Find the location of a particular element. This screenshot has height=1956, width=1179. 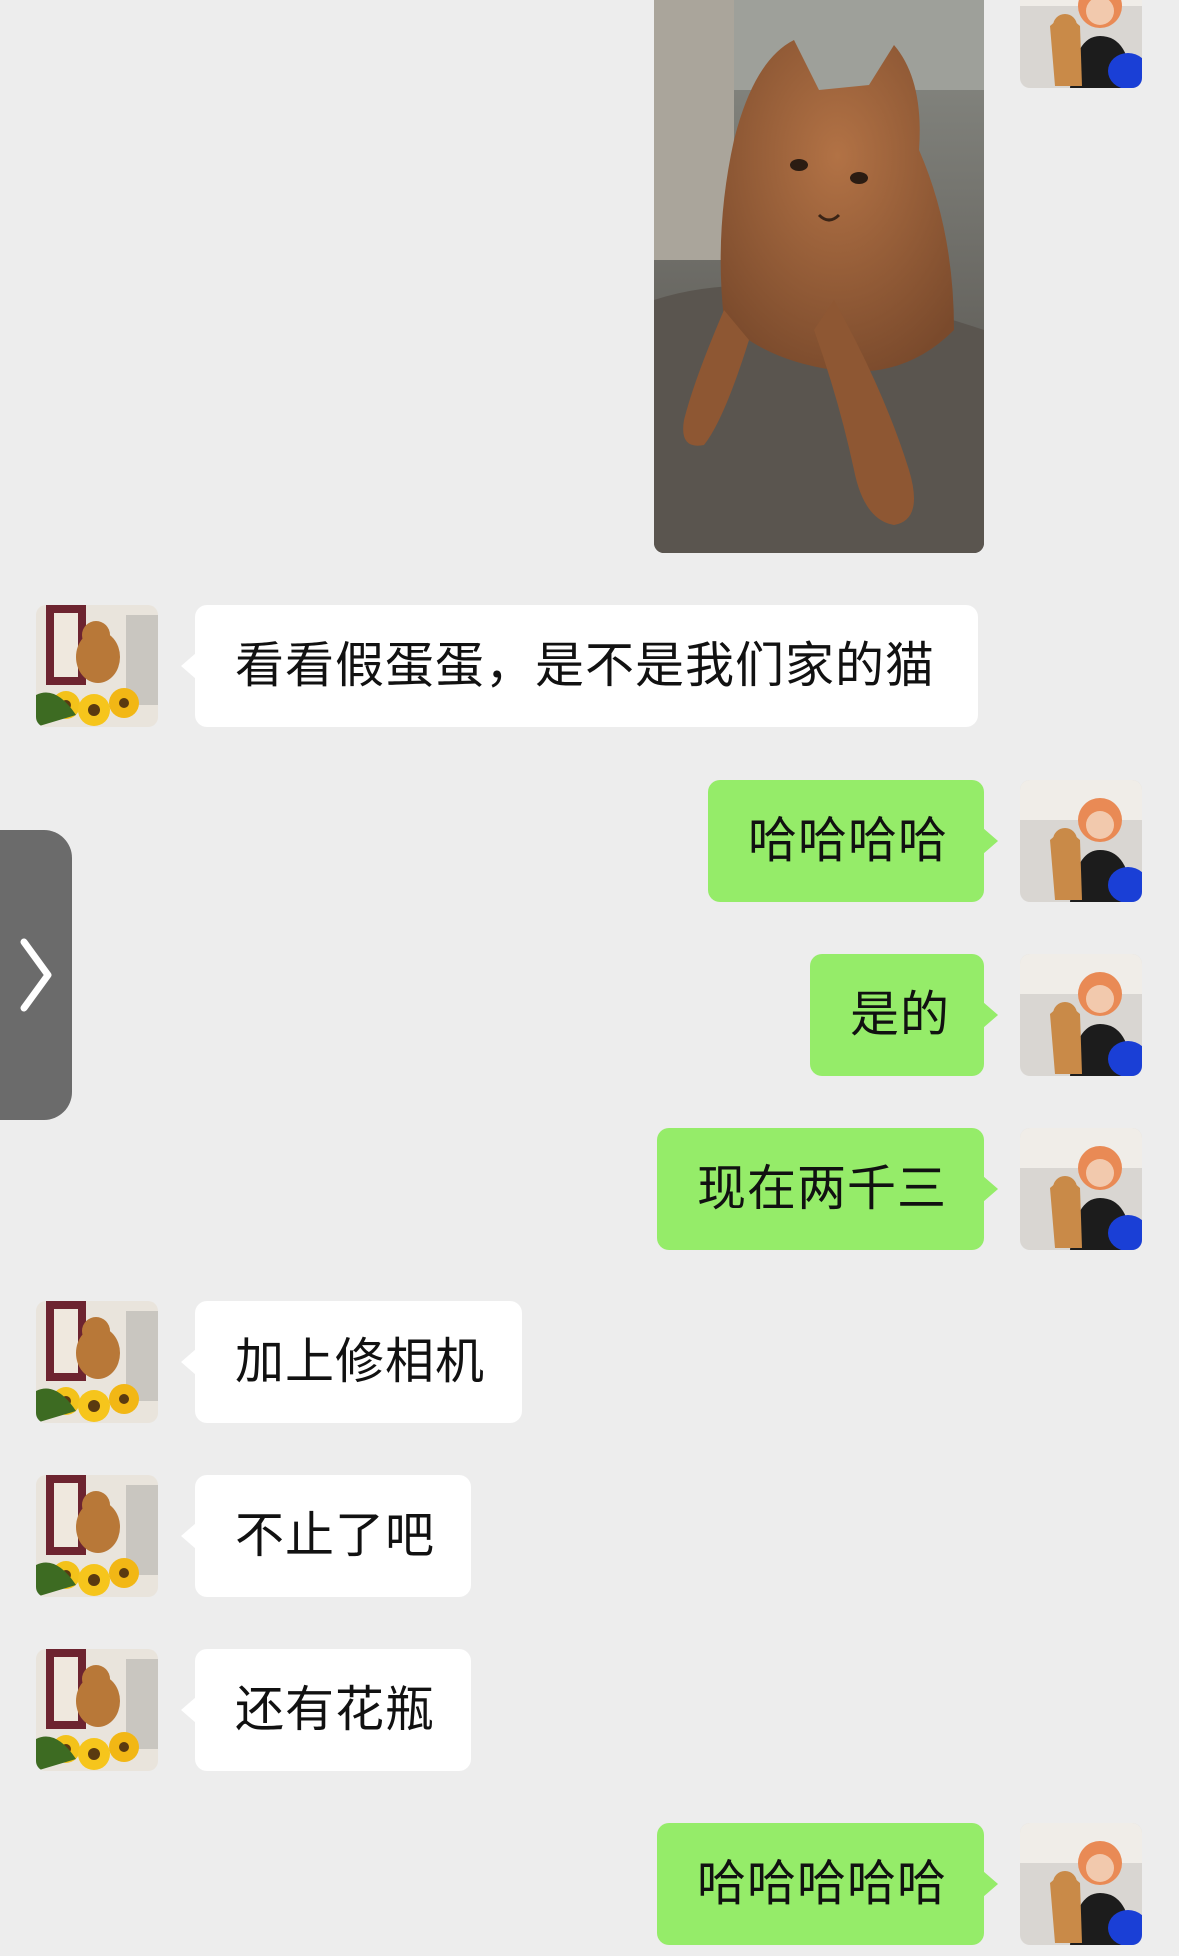

message-bubble: 是的 is located at coordinates (904, 1015).